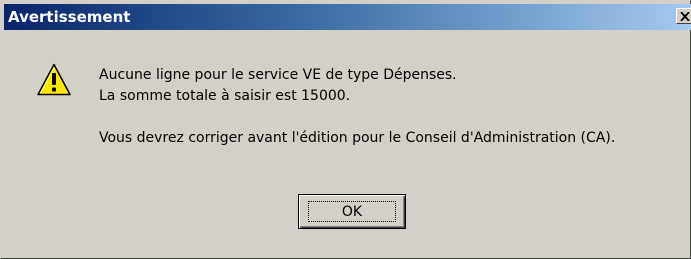  I want to click on close-button, so click(683, 16).